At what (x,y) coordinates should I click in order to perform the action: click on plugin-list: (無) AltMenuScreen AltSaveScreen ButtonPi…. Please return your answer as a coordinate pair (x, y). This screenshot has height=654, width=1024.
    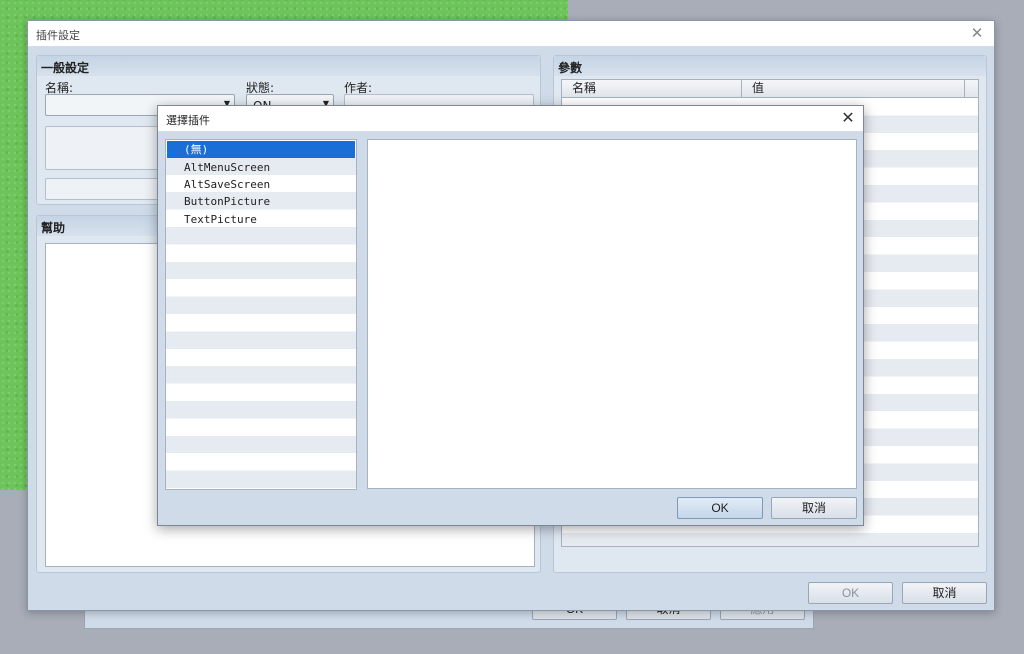
    Looking at the image, I should click on (261, 314).